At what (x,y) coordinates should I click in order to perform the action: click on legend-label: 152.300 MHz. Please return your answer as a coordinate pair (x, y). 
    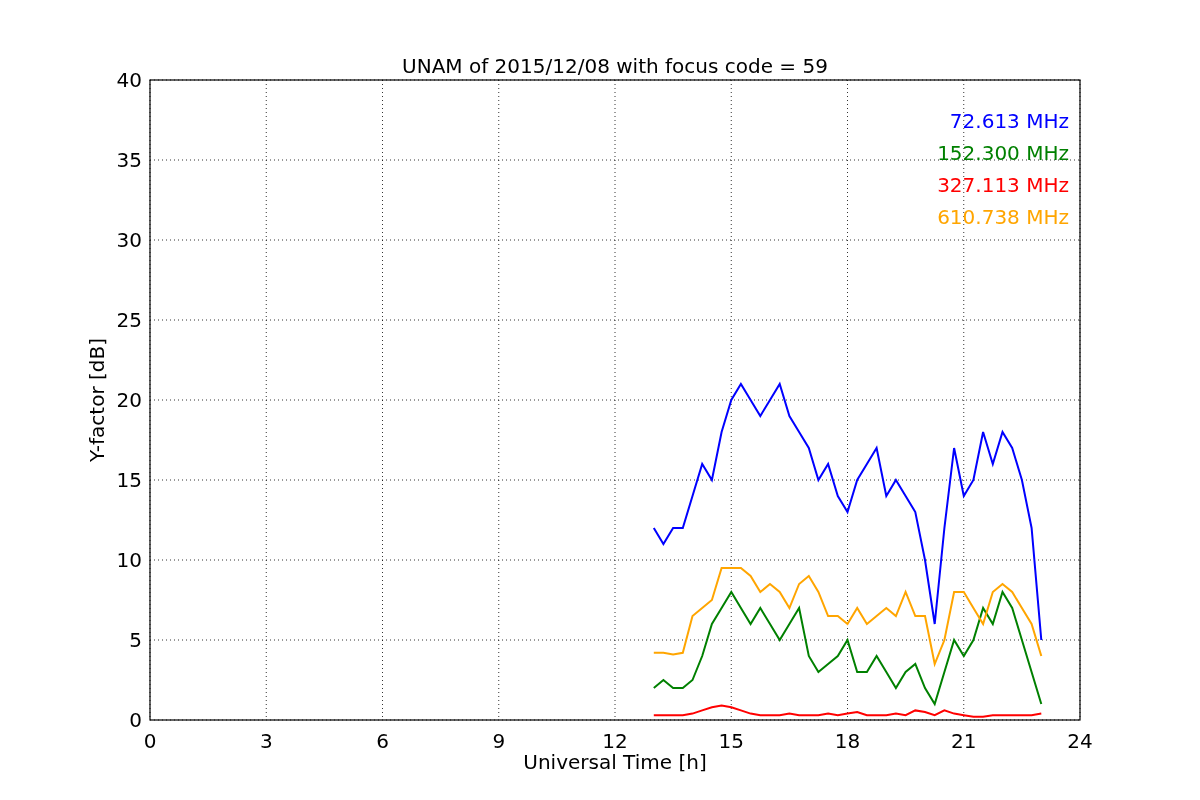
    Looking at the image, I should click on (1003, 153).